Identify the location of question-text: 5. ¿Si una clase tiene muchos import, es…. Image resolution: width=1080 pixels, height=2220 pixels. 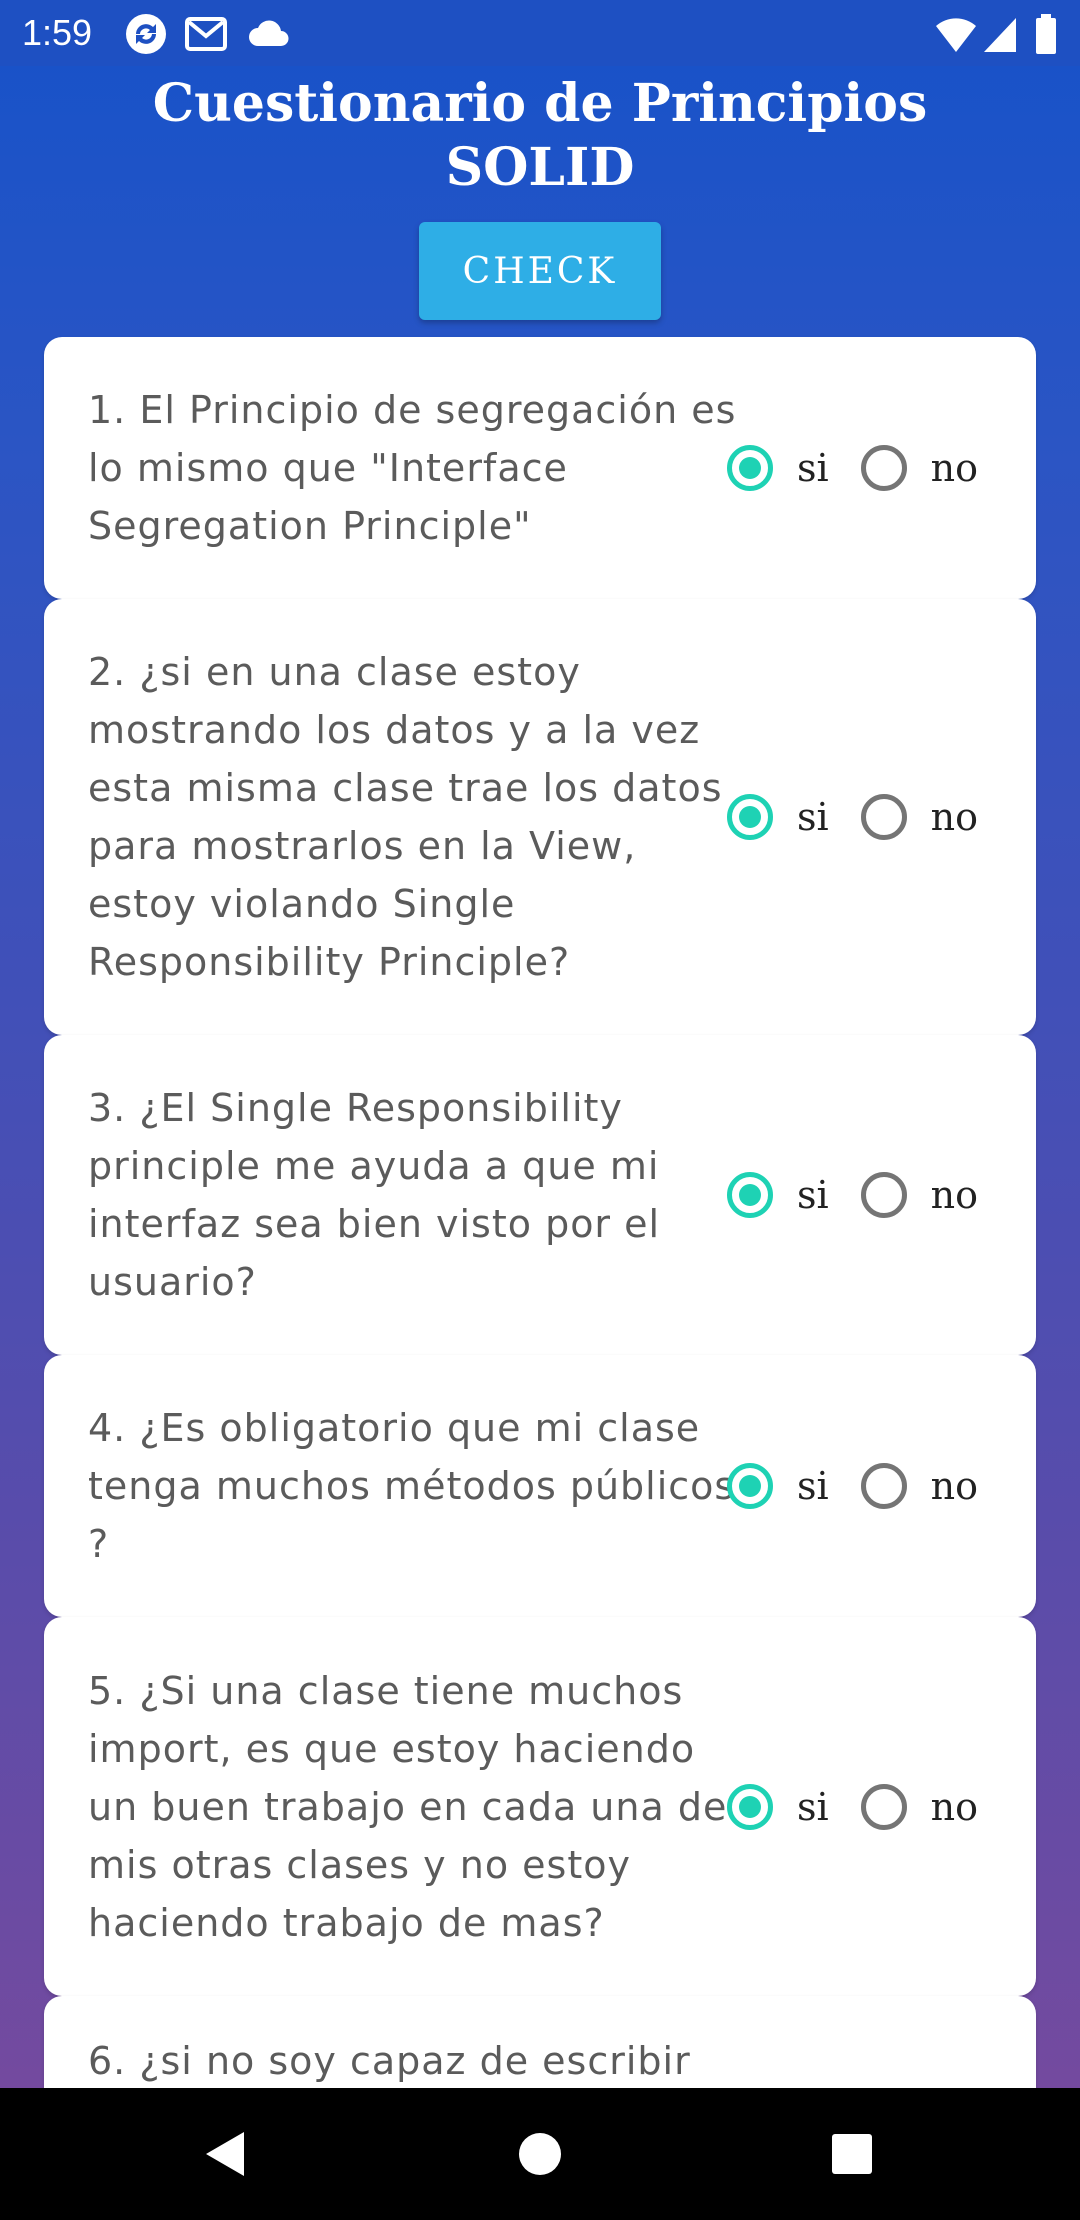
(408, 1806).